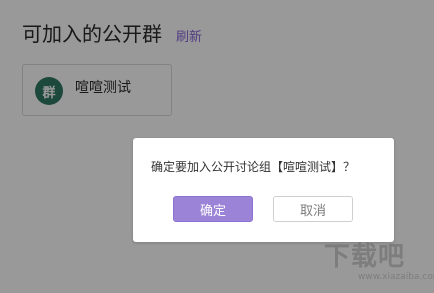 The image size is (434, 293). What do you see at coordinates (313, 209) in the screenshot?
I see `cancel-button: 取消` at bounding box center [313, 209].